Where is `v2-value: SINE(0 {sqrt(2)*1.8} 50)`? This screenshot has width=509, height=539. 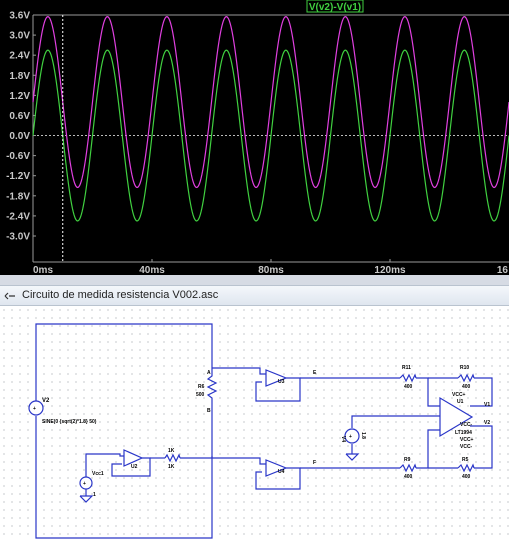
v2-value: SINE(0 {sqrt(2)*1.8} 50) is located at coordinates (69, 422).